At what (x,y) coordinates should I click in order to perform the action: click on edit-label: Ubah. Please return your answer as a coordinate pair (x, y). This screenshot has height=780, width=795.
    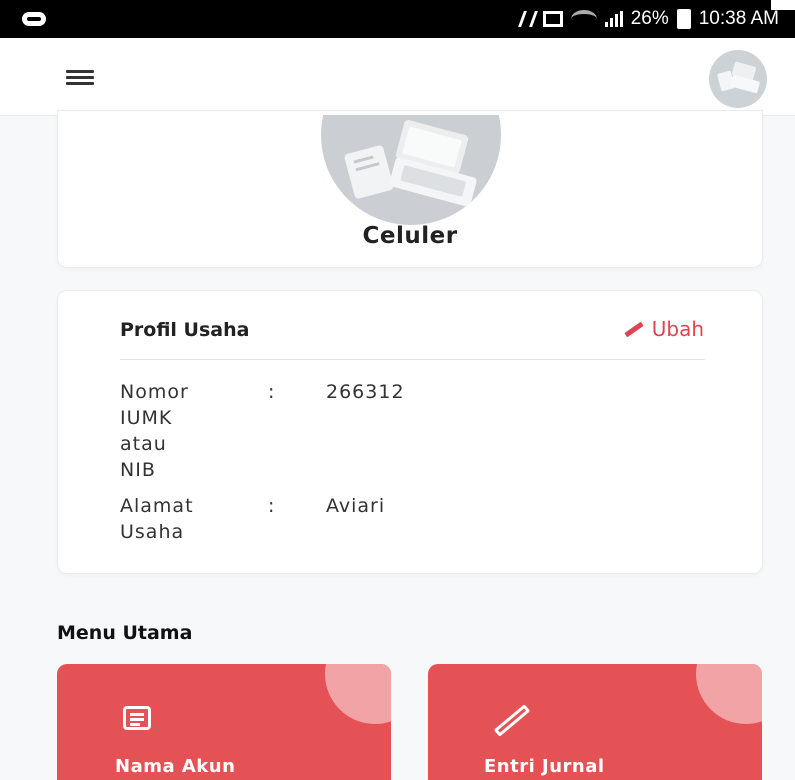
    Looking at the image, I should click on (677, 329).